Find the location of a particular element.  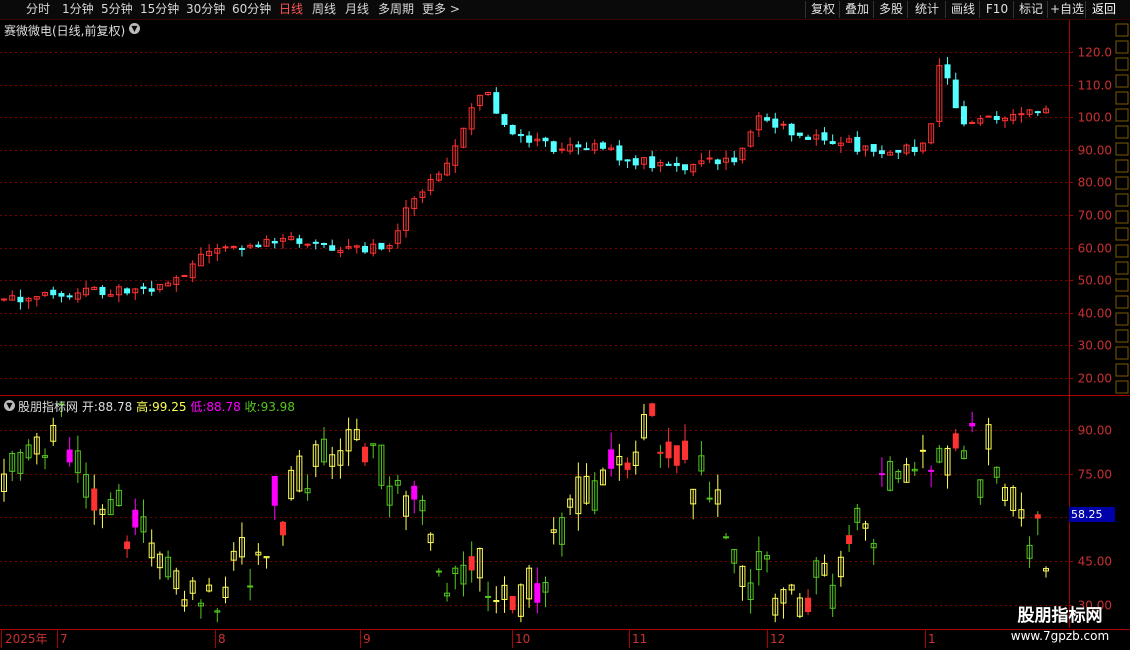

y-tick-label: 30.00 is located at coordinates (1095, 346).